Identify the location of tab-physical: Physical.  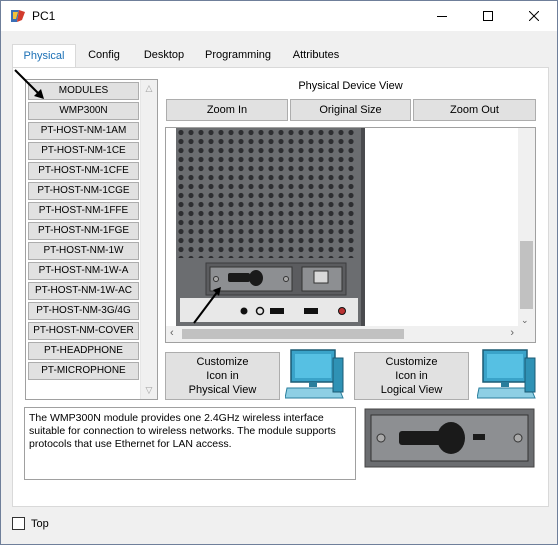
(44, 57).